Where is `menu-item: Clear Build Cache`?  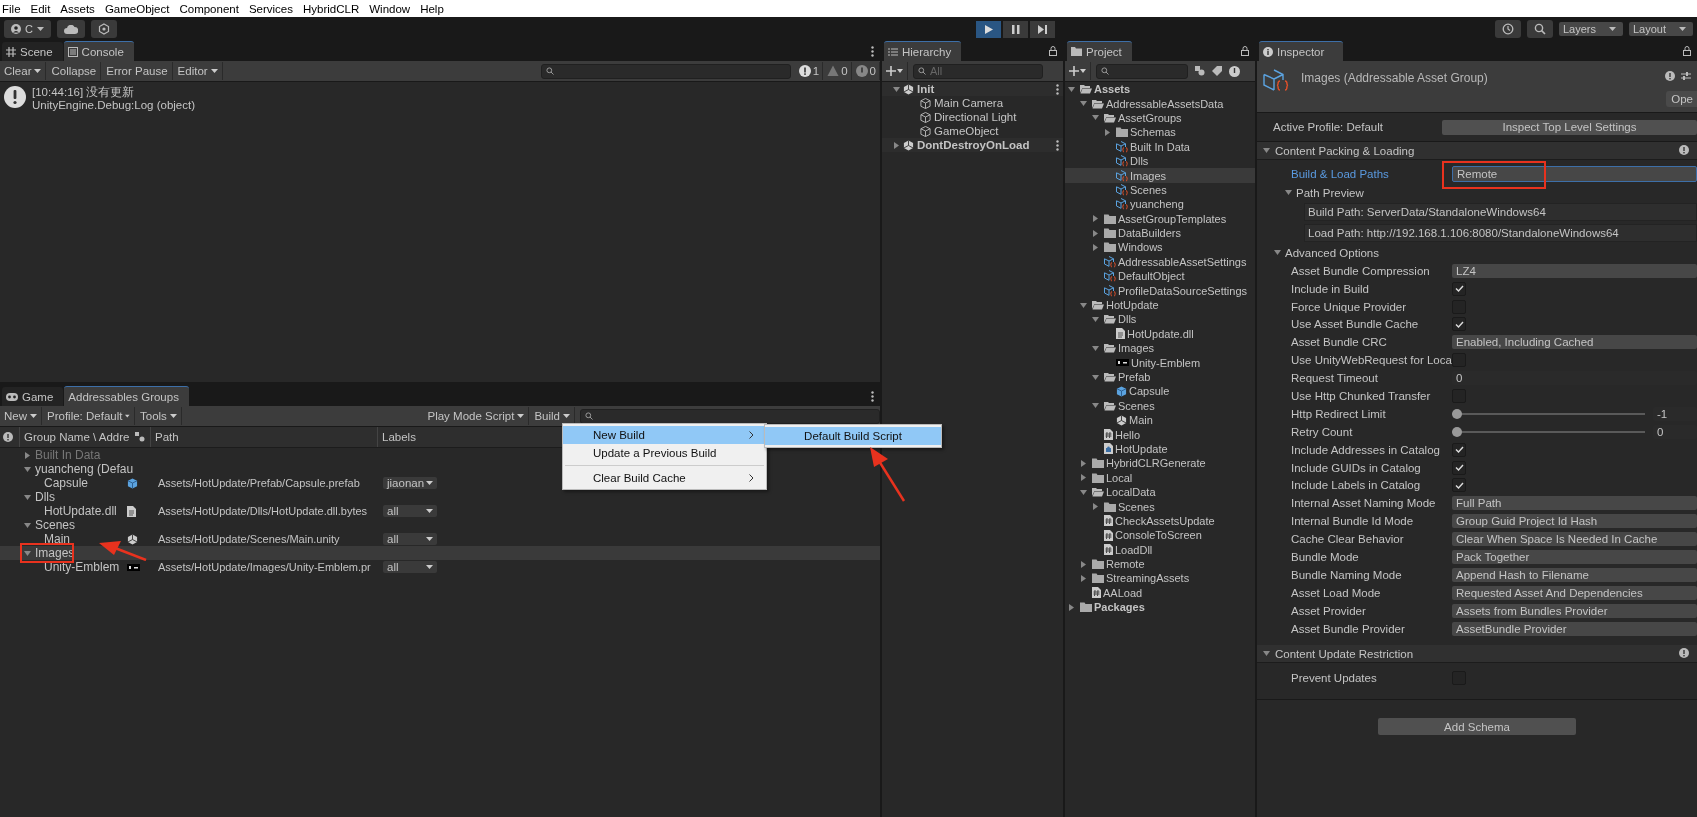 menu-item: Clear Build Cache is located at coordinates (664, 478).